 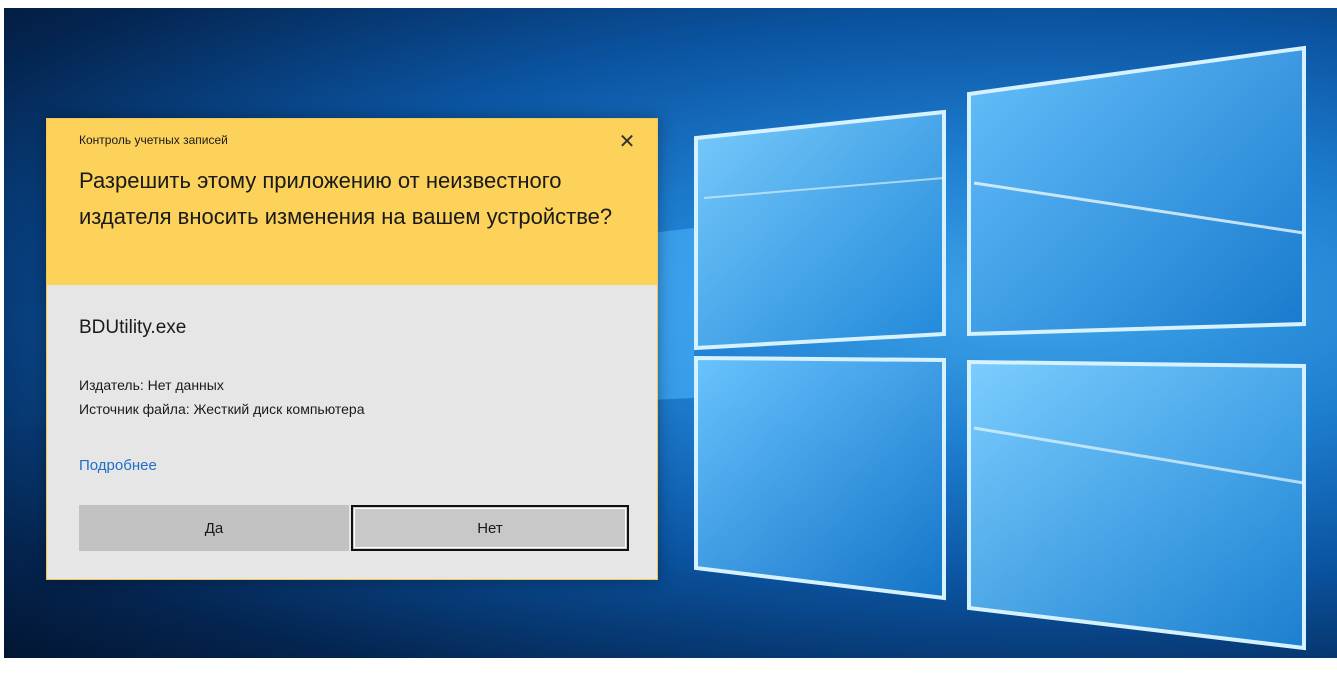 What do you see at coordinates (151, 385) in the screenshot?
I see `publisher-info: Издатель: Нет данных` at bounding box center [151, 385].